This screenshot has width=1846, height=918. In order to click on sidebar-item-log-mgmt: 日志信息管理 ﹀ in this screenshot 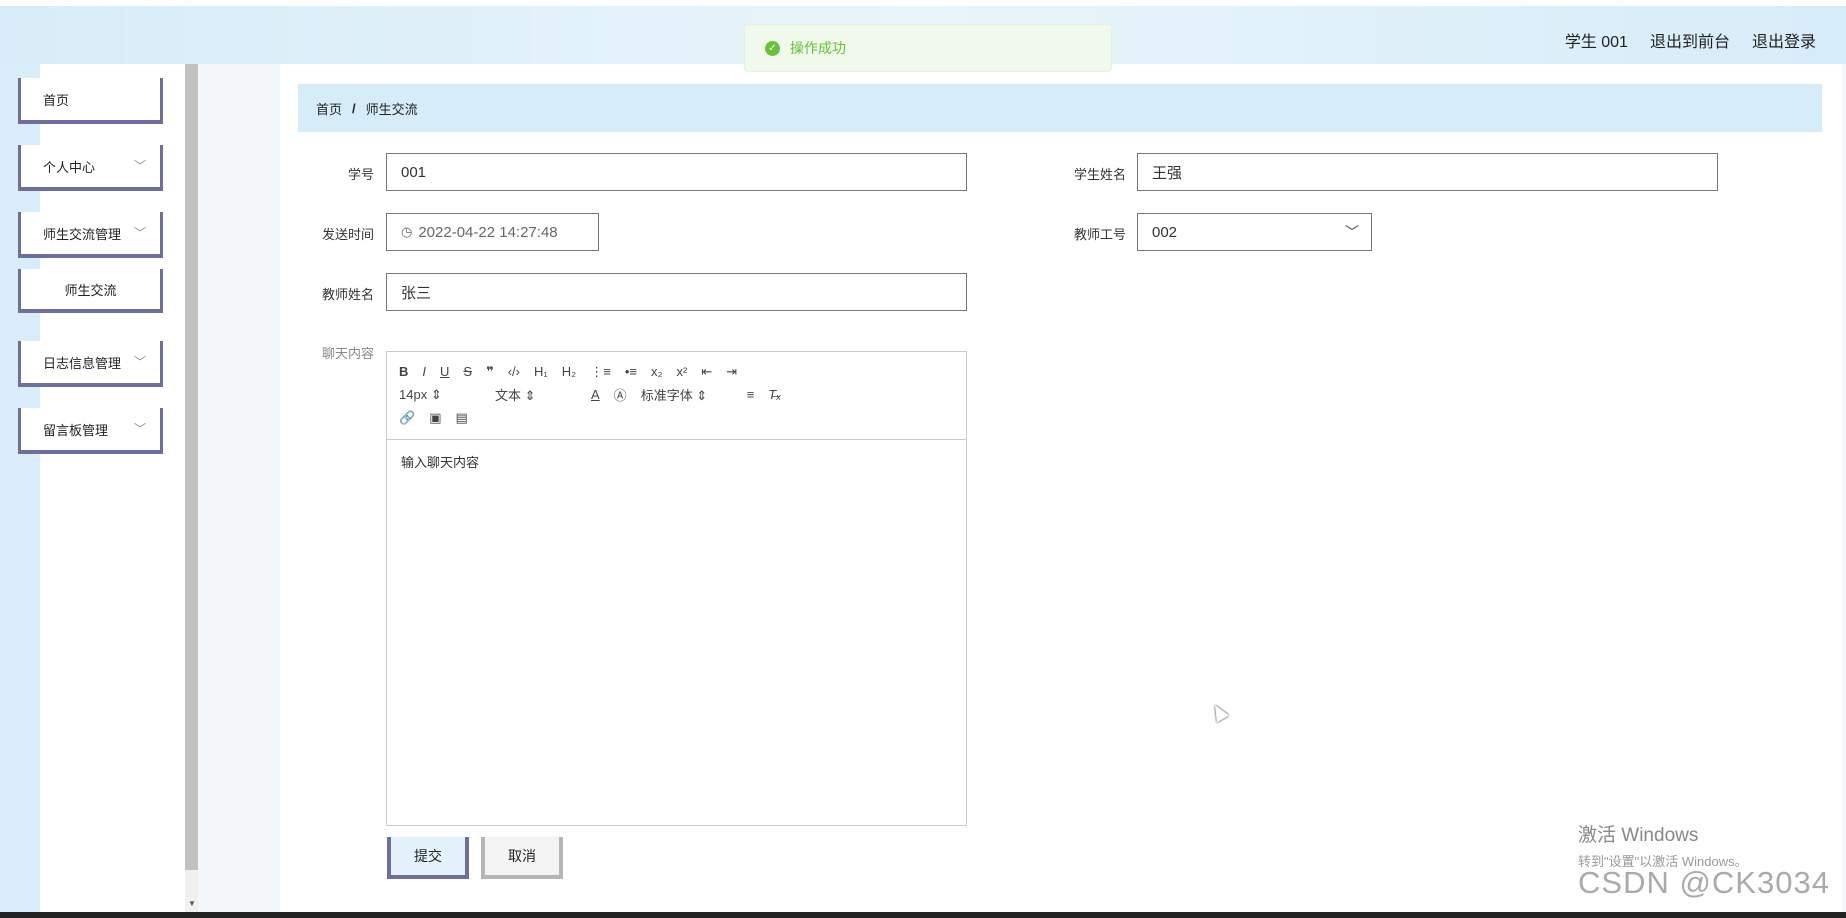, I will do `click(90, 364)`.